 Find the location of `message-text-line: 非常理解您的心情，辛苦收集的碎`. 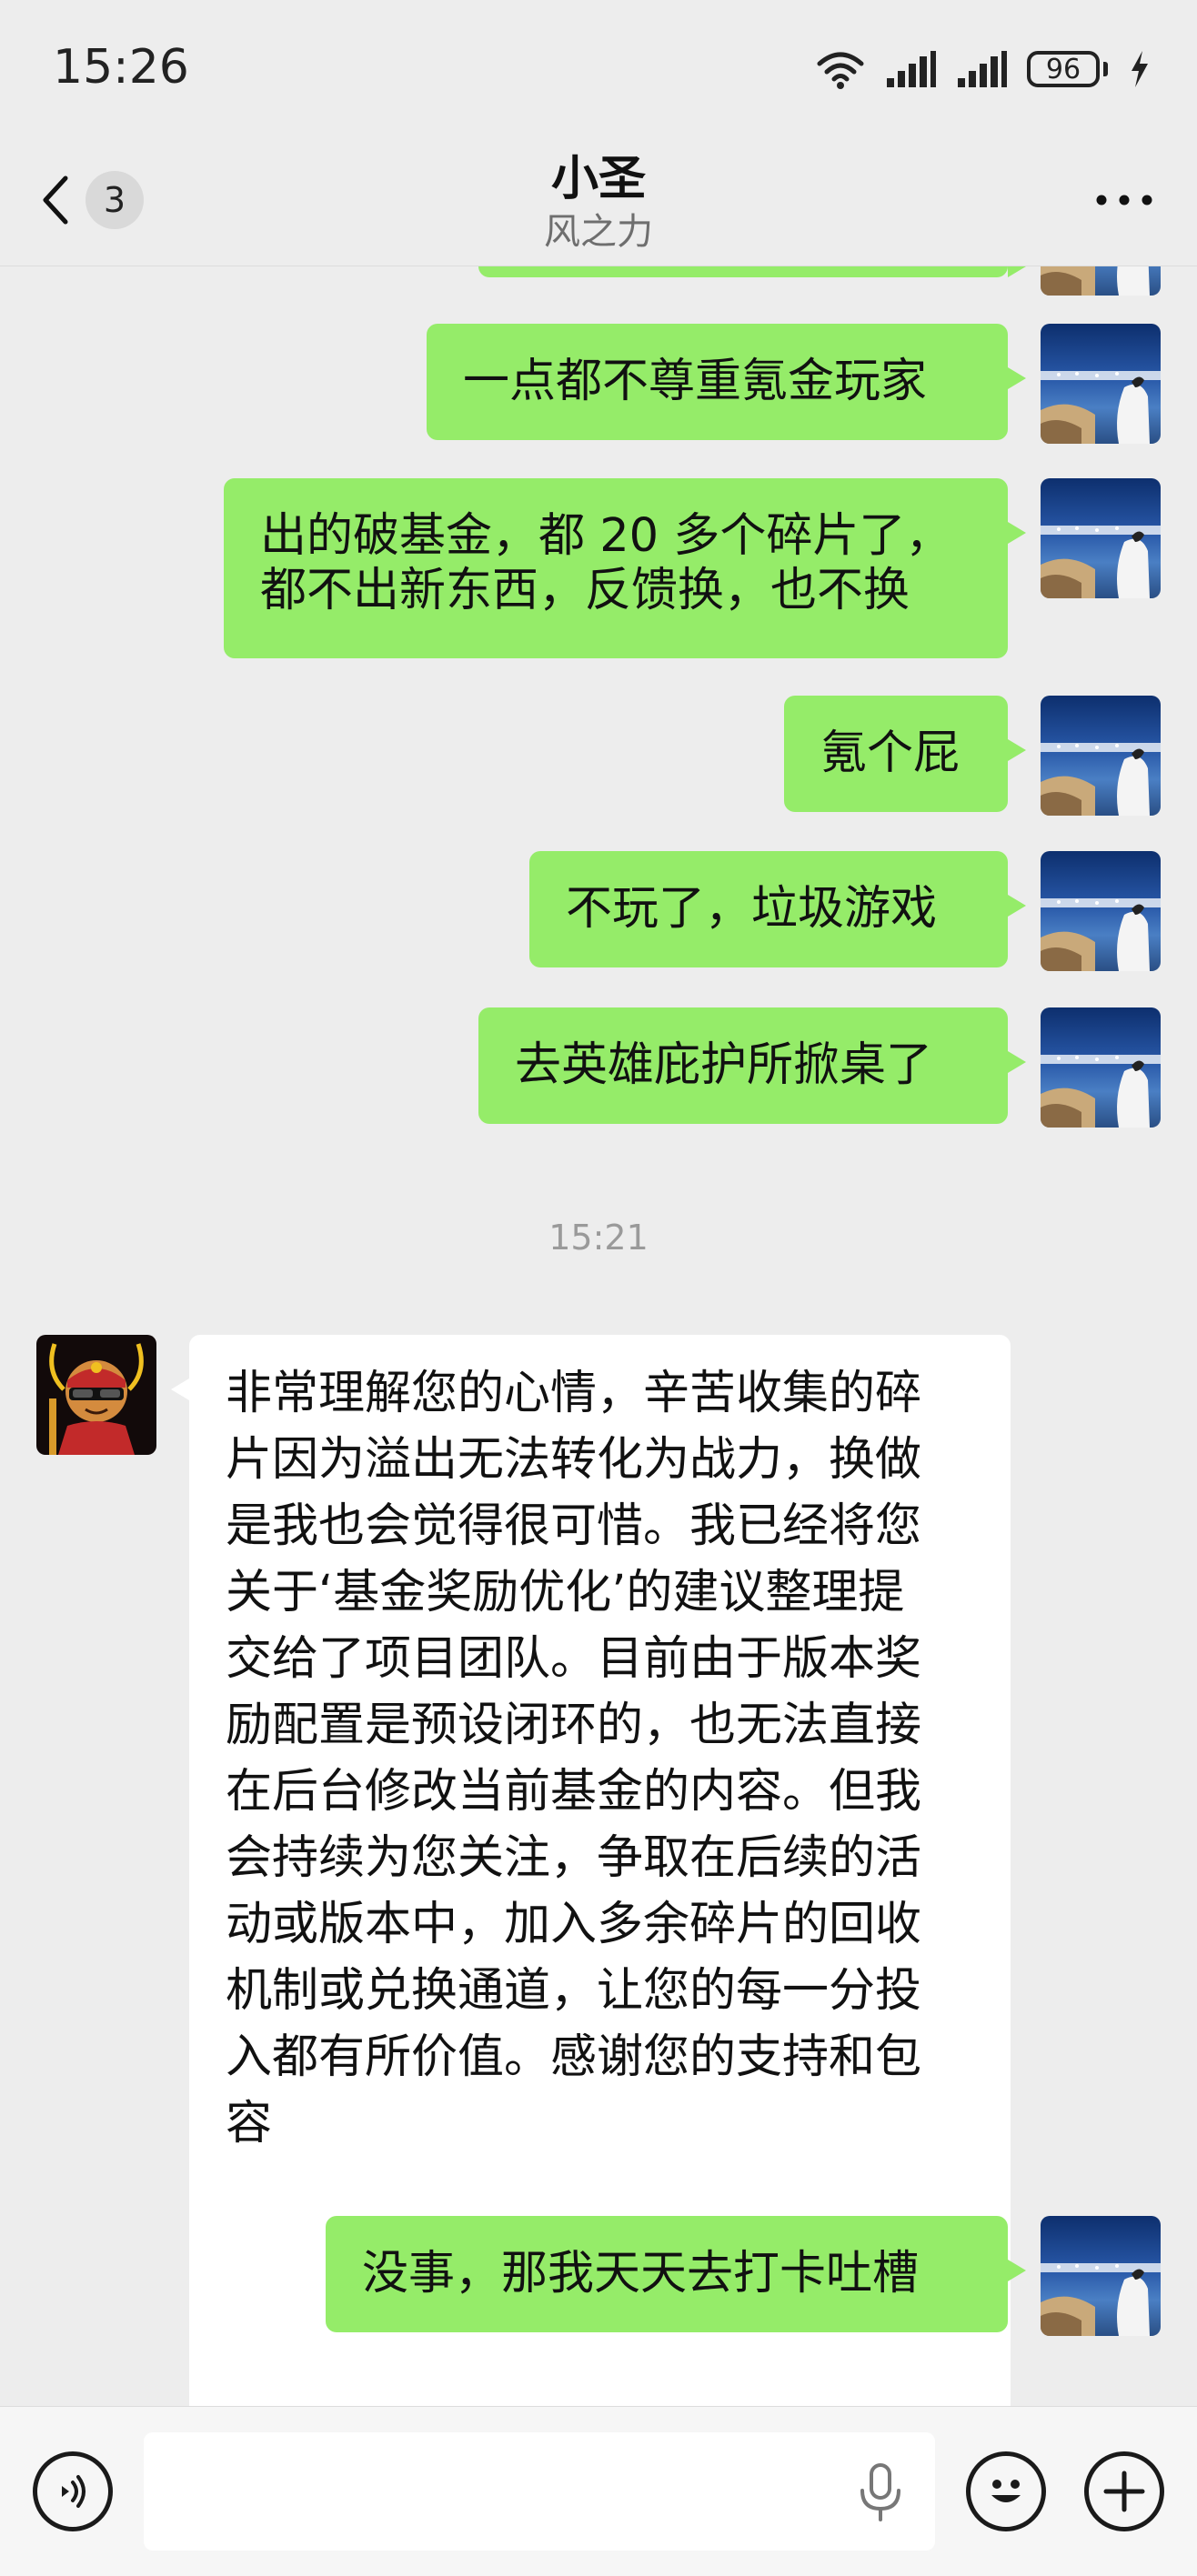

message-text-line: 非常理解您的心情，辛苦收集的碎 is located at coordinates (574, 1393).